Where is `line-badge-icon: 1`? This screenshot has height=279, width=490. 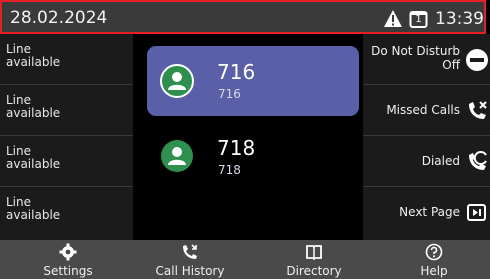 line-badge-icon: 1 is located at coordinates (419, 19).